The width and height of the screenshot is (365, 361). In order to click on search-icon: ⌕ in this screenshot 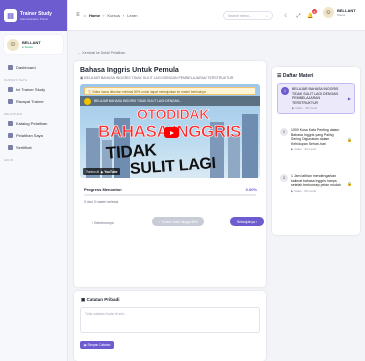, I will do `click(267, 15)`.